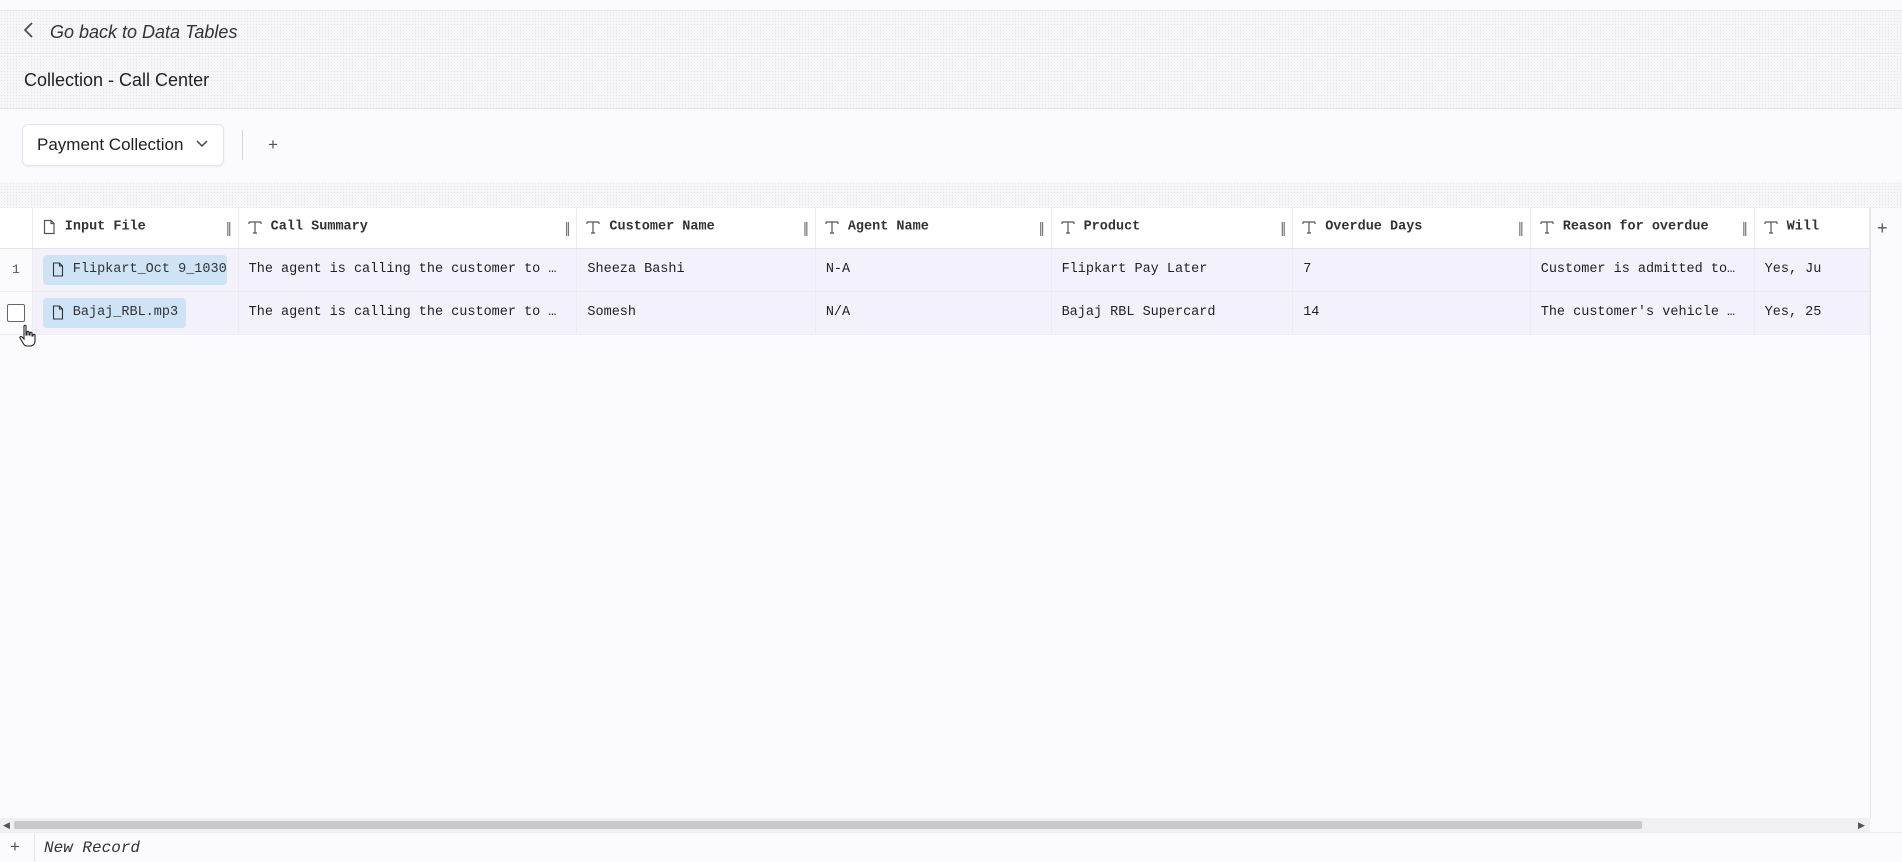  Describe the element at coordinates (144, 32) in the screenshot. I see `back-link-label: Go back to Data Tables` at that location.